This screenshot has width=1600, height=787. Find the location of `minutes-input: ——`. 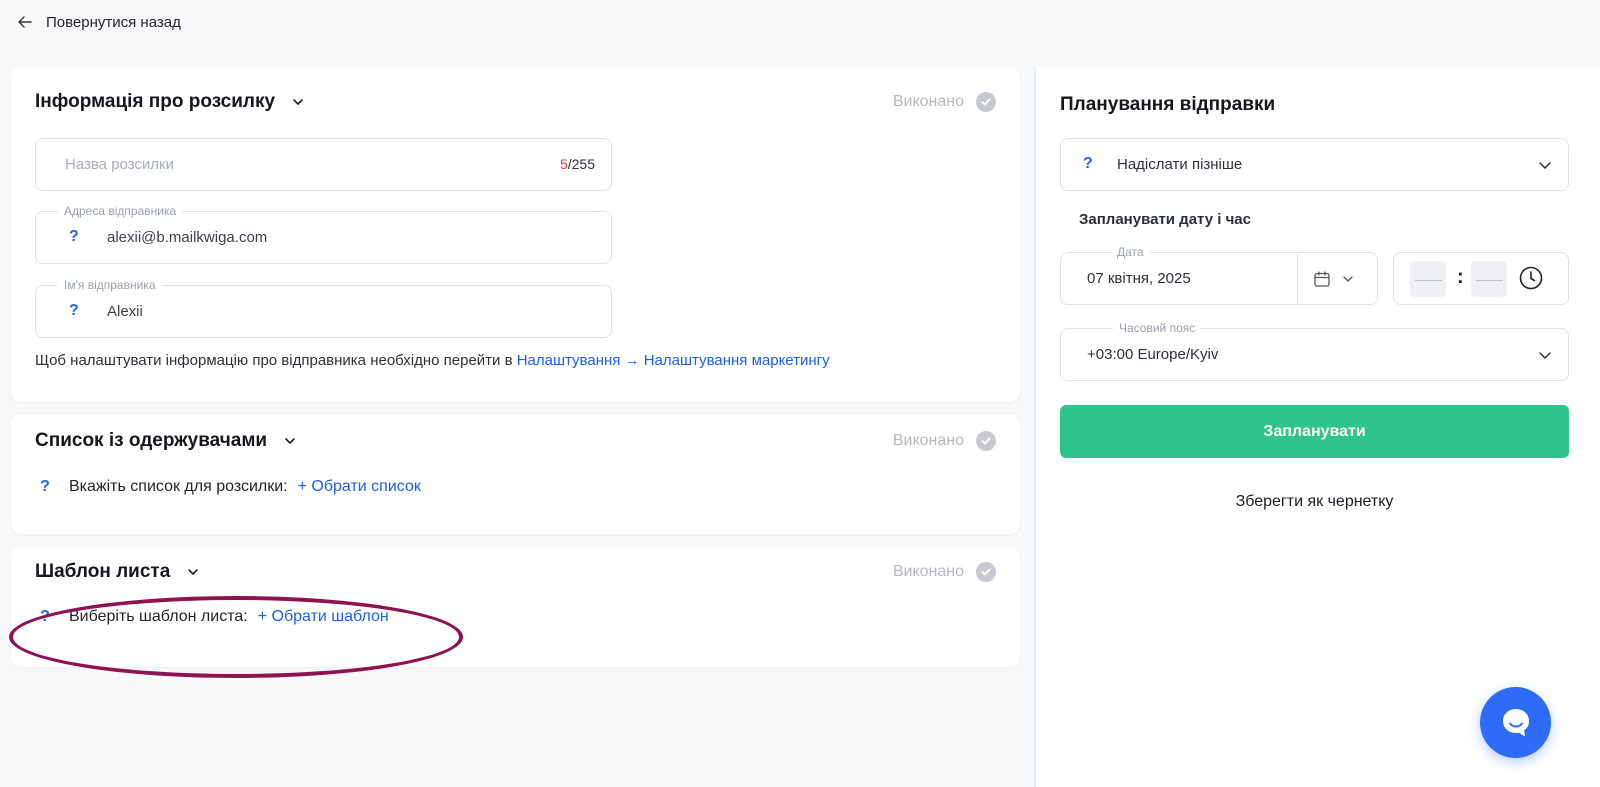

minutes-input: —— is located at coordinates (1489, 279).